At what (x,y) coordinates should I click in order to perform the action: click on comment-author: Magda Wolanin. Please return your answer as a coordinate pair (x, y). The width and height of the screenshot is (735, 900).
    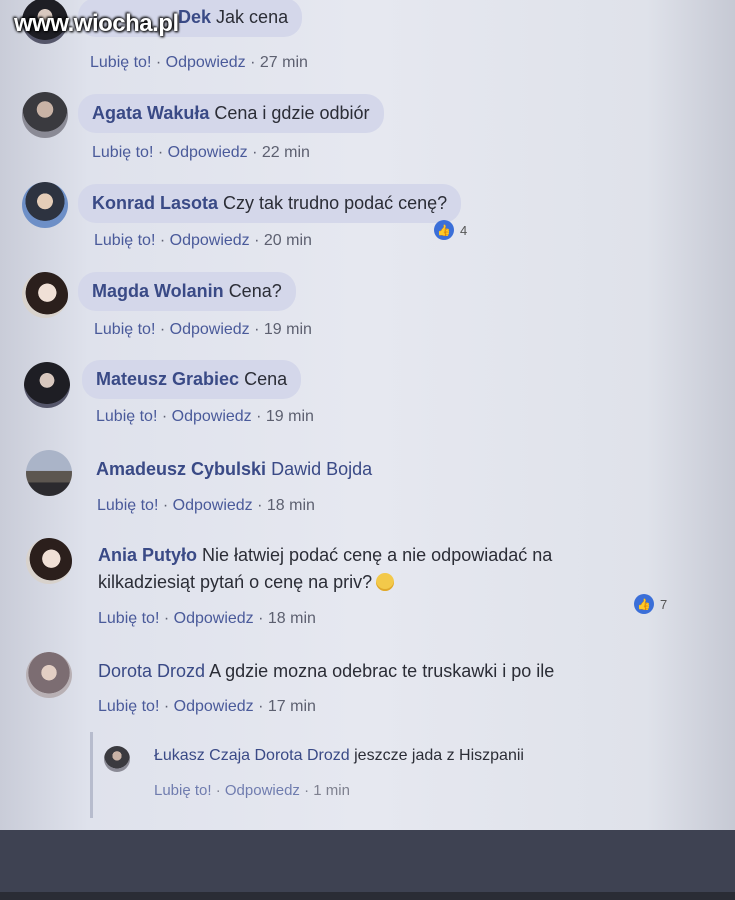
    Looking at the image, I should click on (158, 291).